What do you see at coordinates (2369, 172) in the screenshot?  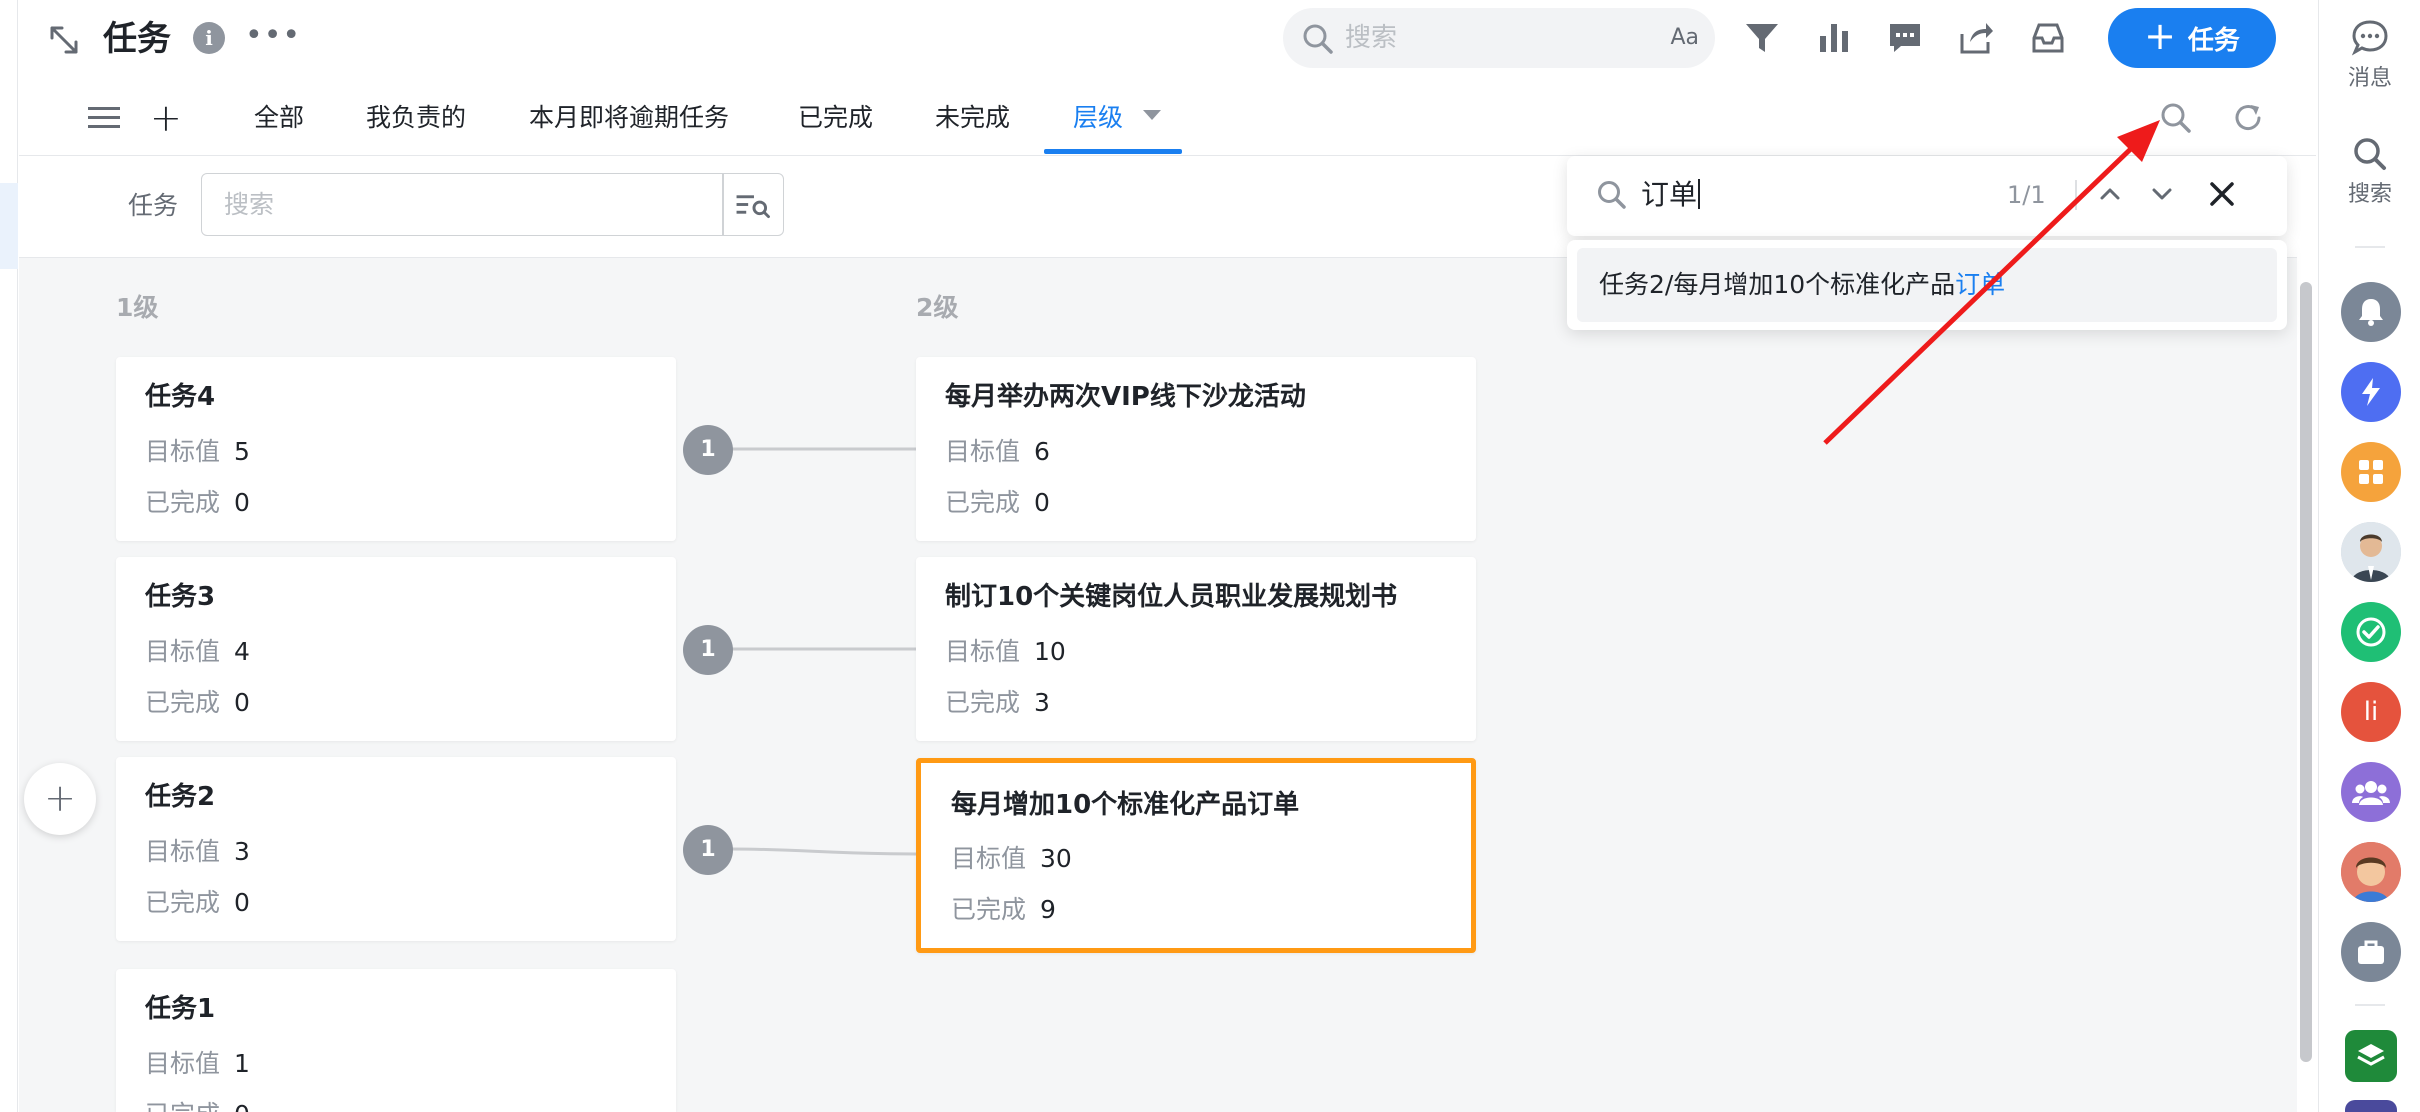 I see `global-search-button: 搜索` at bounding box center [2369, 172].